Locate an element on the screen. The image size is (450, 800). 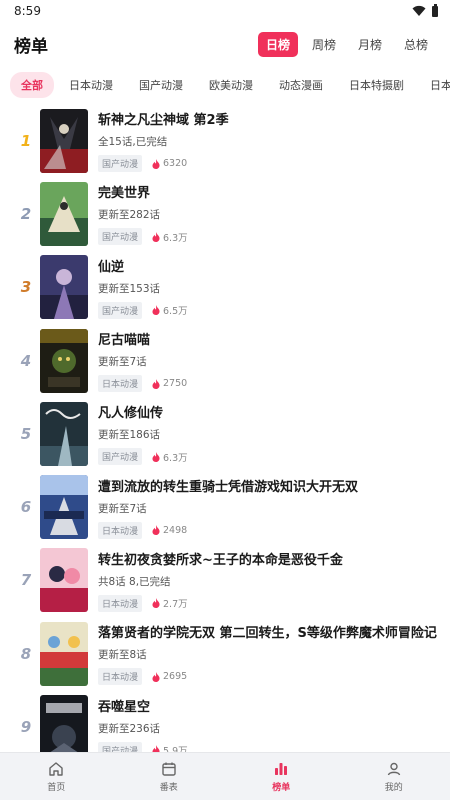
category-chips: 全部 日本动漫 国产动漫 欧美动漫 动态漫画 日本特摄剧 日本动画电 is located at coordinates (225, 85).